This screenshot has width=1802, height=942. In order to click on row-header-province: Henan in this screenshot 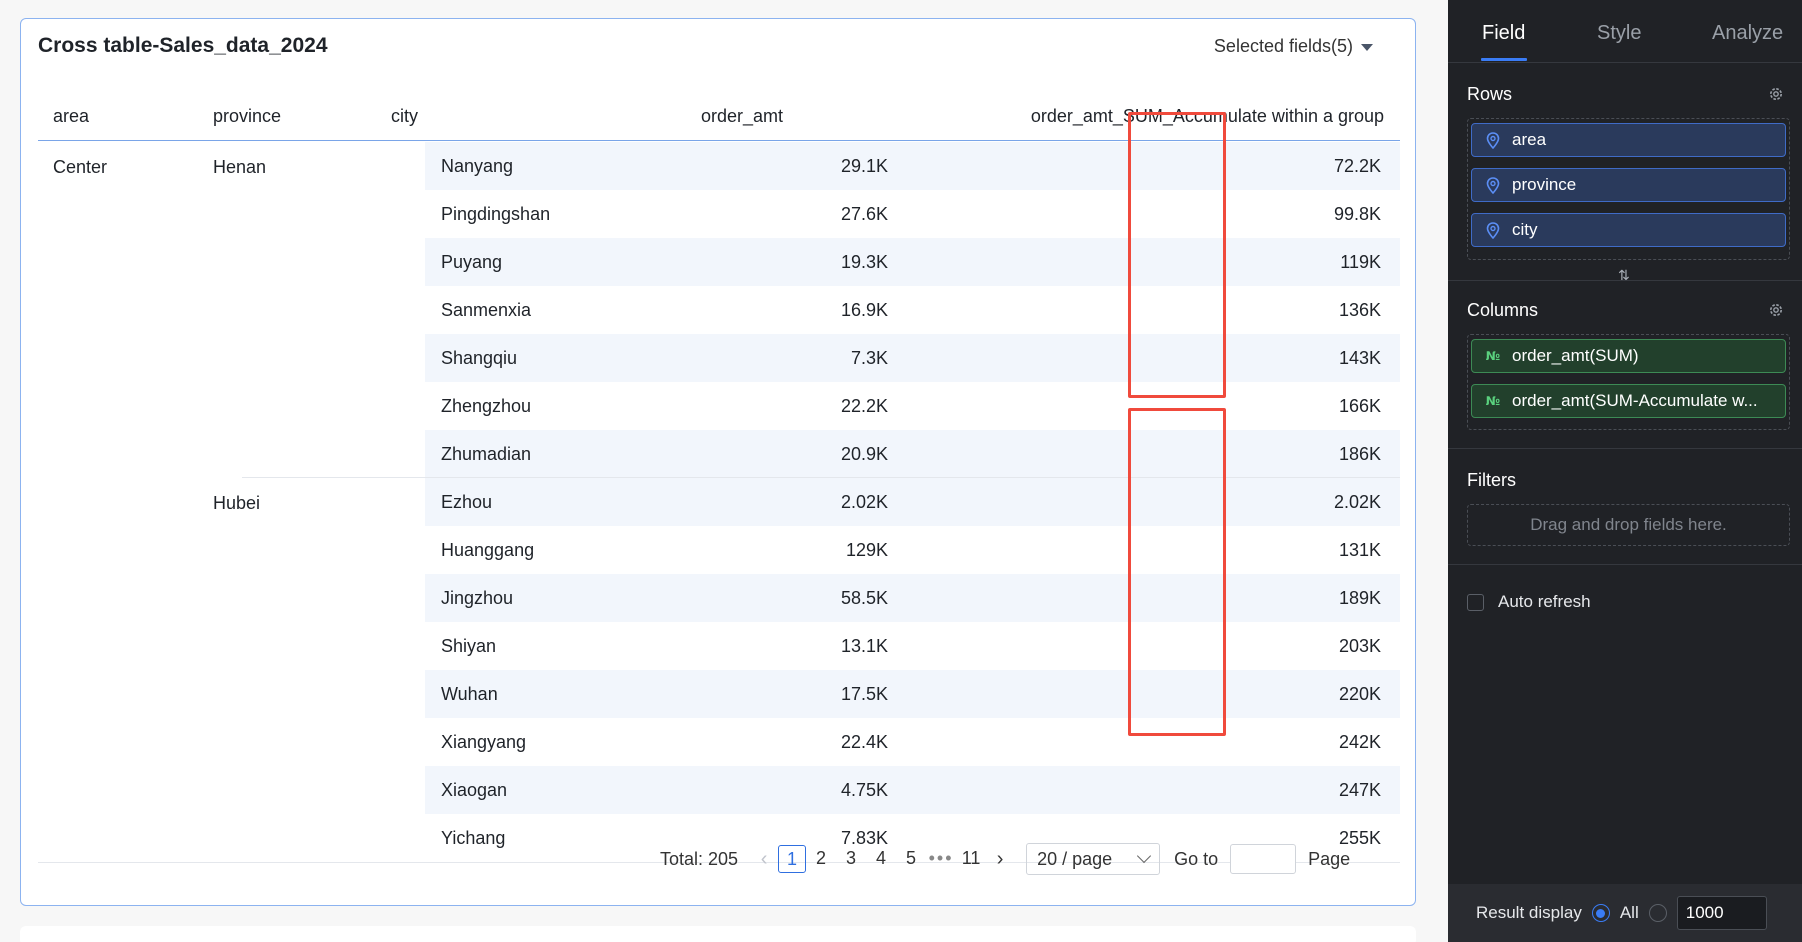, I will do `click(239, 167)`.